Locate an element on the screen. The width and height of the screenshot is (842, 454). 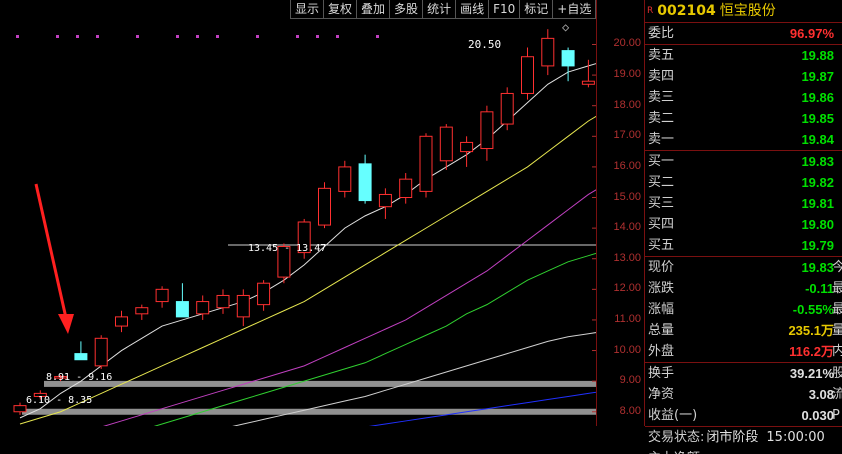
y-axis-tick-label: 8.00 is located at coordinates (630, 410).